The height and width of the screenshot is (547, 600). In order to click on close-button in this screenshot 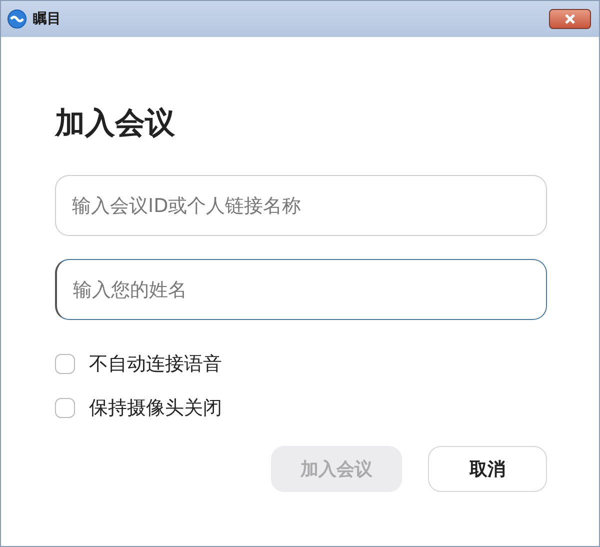, I will do `click(570, 19)`.